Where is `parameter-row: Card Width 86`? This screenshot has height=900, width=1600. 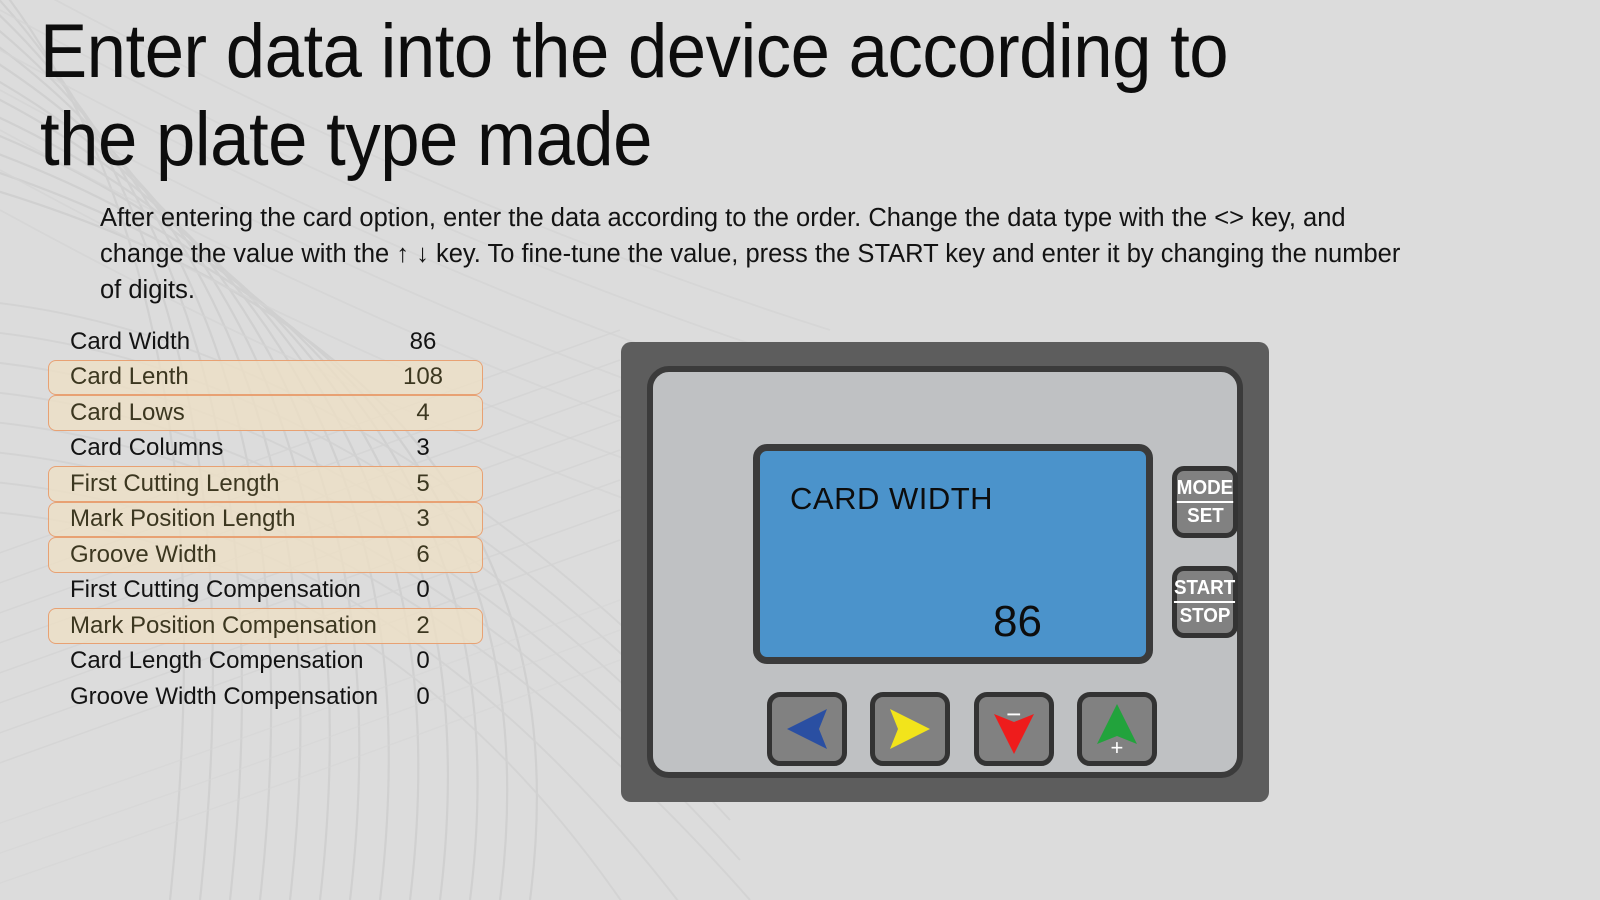
parameter-row: Card Width 86 is located at coordinates (265, 342).